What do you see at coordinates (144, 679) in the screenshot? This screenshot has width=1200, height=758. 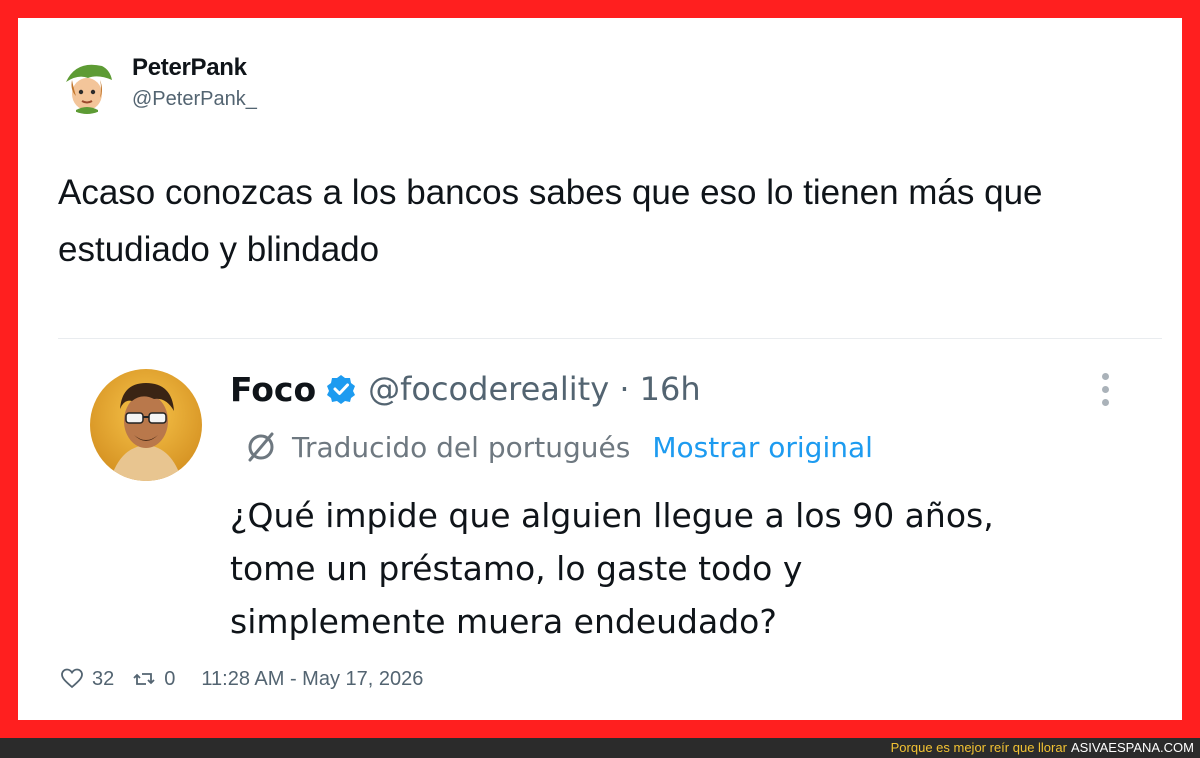 I see `retweet-icon` at bounding box center [144, 679].